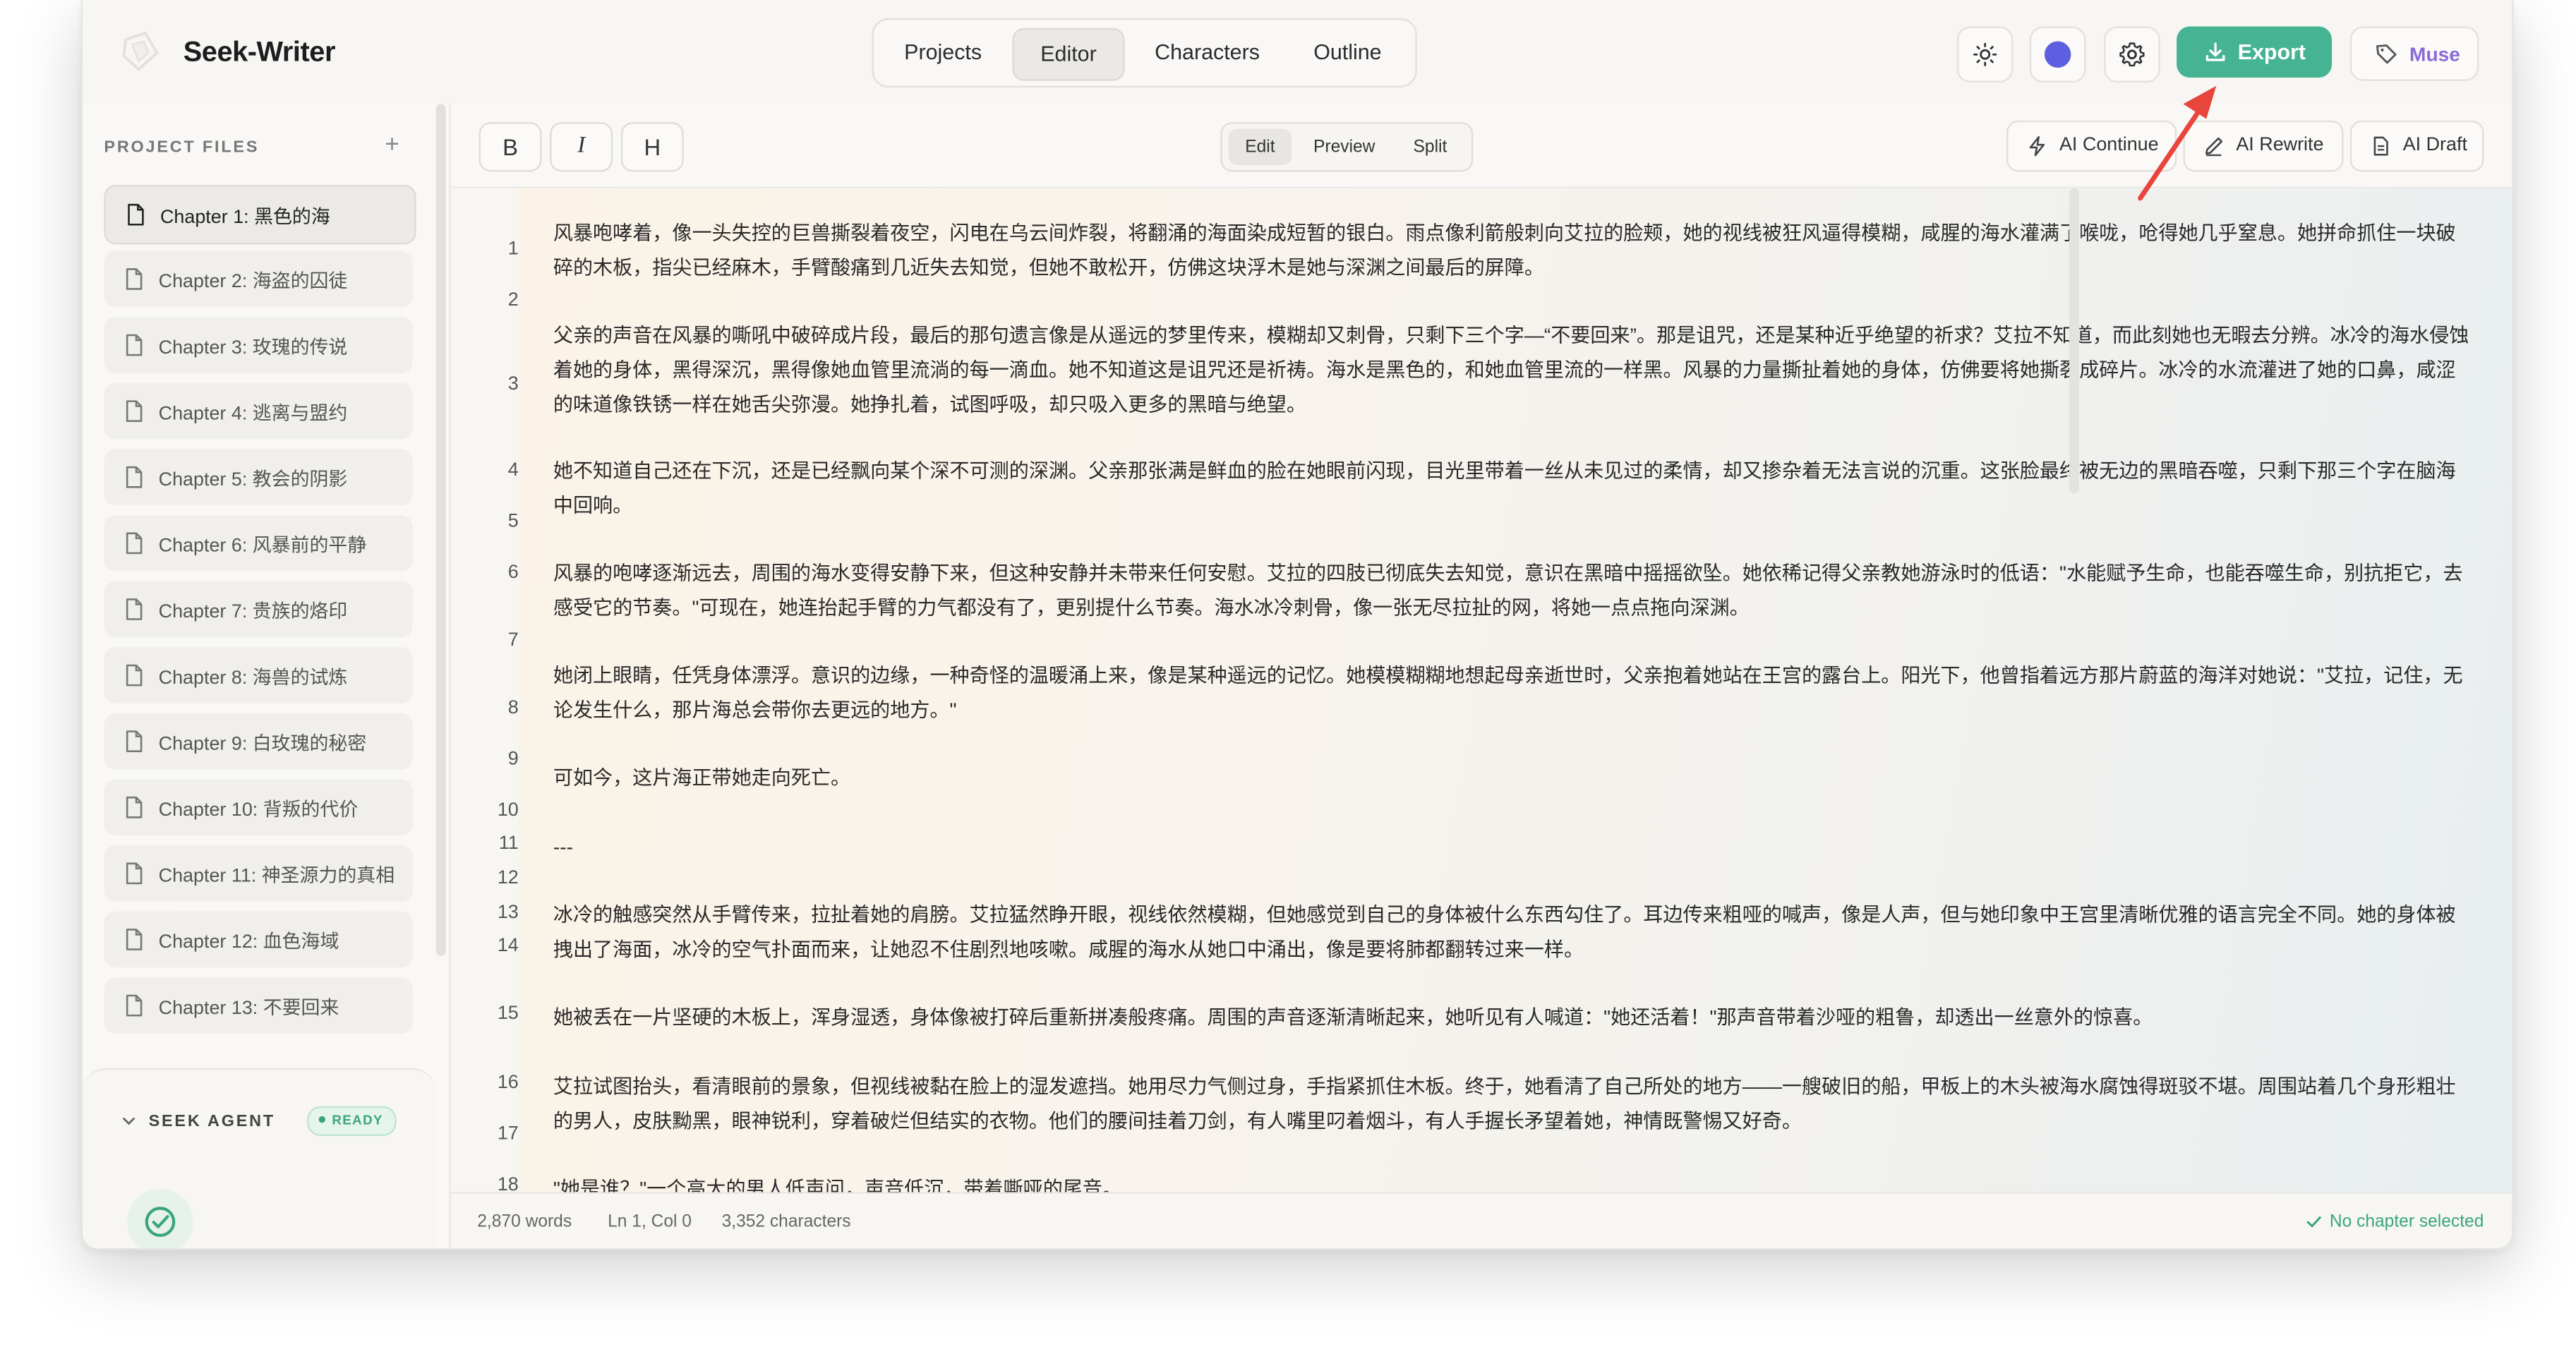  Describe the element at coordinates (2395, 1222) in the screenshot. I see `chapter-selection-status: No chapter selected` at that location.